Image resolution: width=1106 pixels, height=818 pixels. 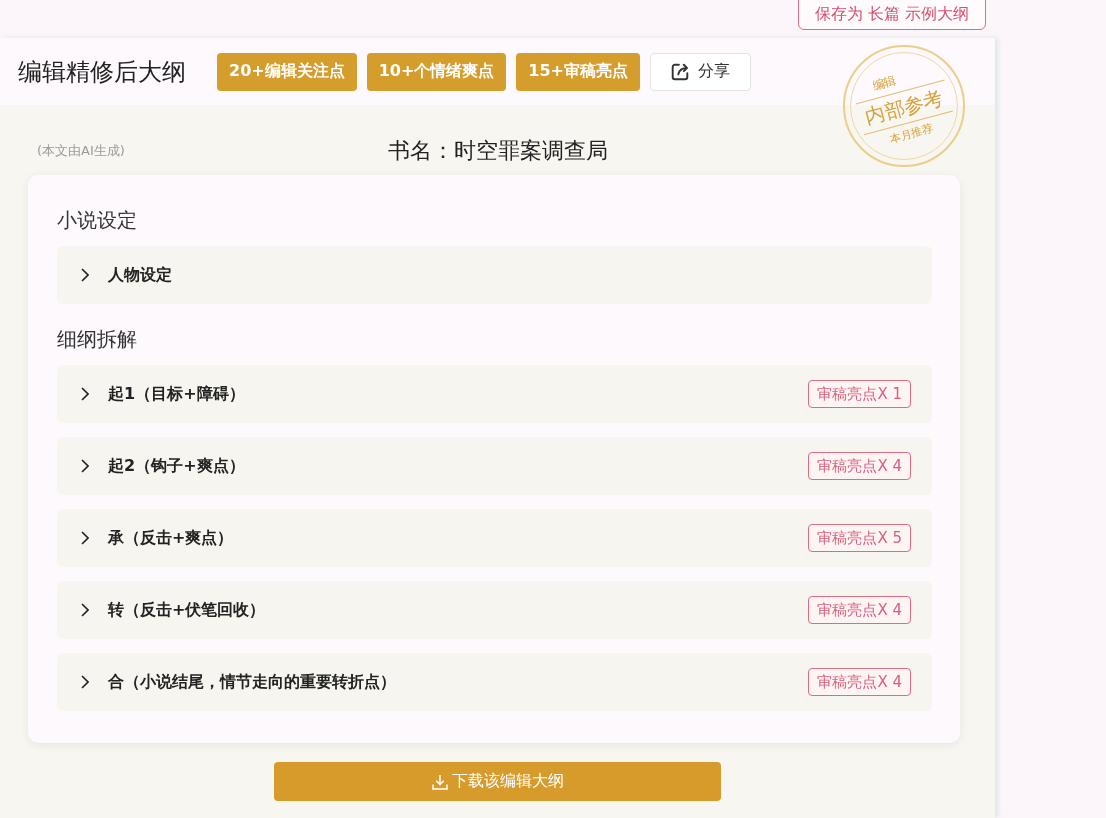 I want to click on share-icon, so click(x=680, y=71).